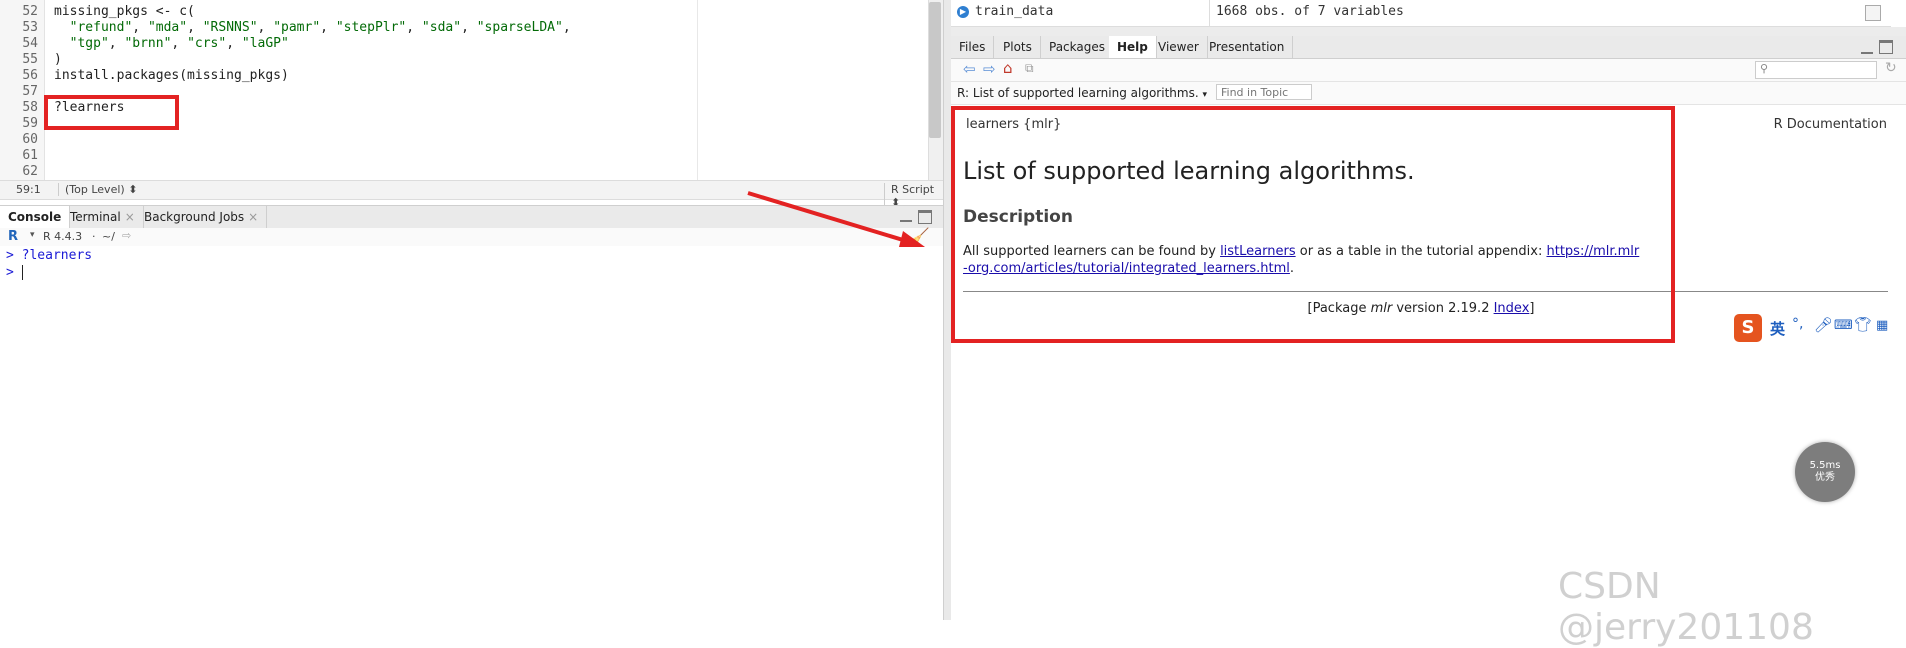 The width and height of the screenshot is (1906, 648). I want to click on tab-label: Viewer, so click(1178, 47).